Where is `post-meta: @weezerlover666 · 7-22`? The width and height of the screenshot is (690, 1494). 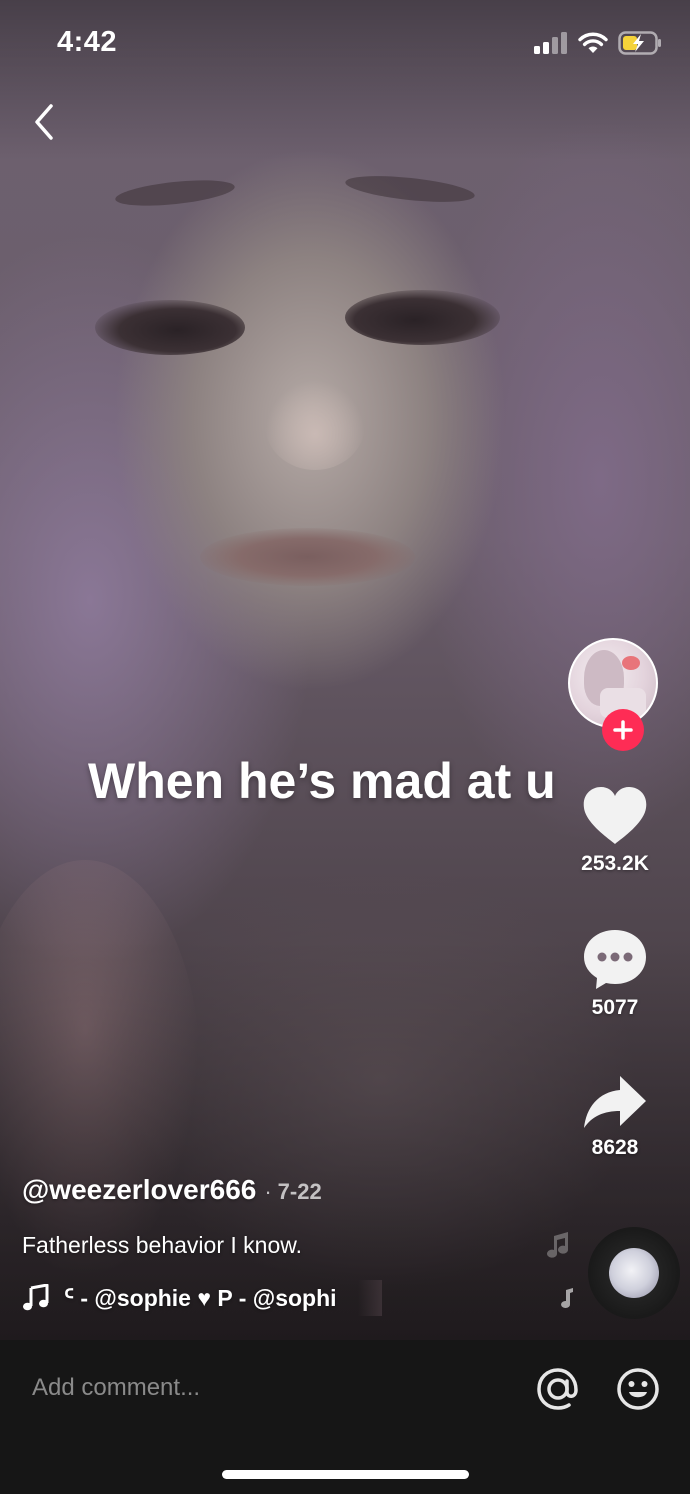 post-meta: @weezerlover666 · 7-22 is located at coordinates (292, 1190).